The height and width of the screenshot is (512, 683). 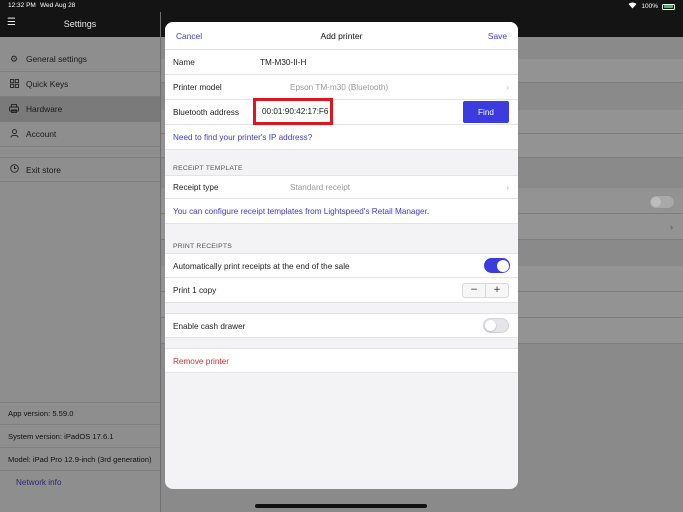 I want to click on sidebar-item-account: Account, so click(x=80, y=134).